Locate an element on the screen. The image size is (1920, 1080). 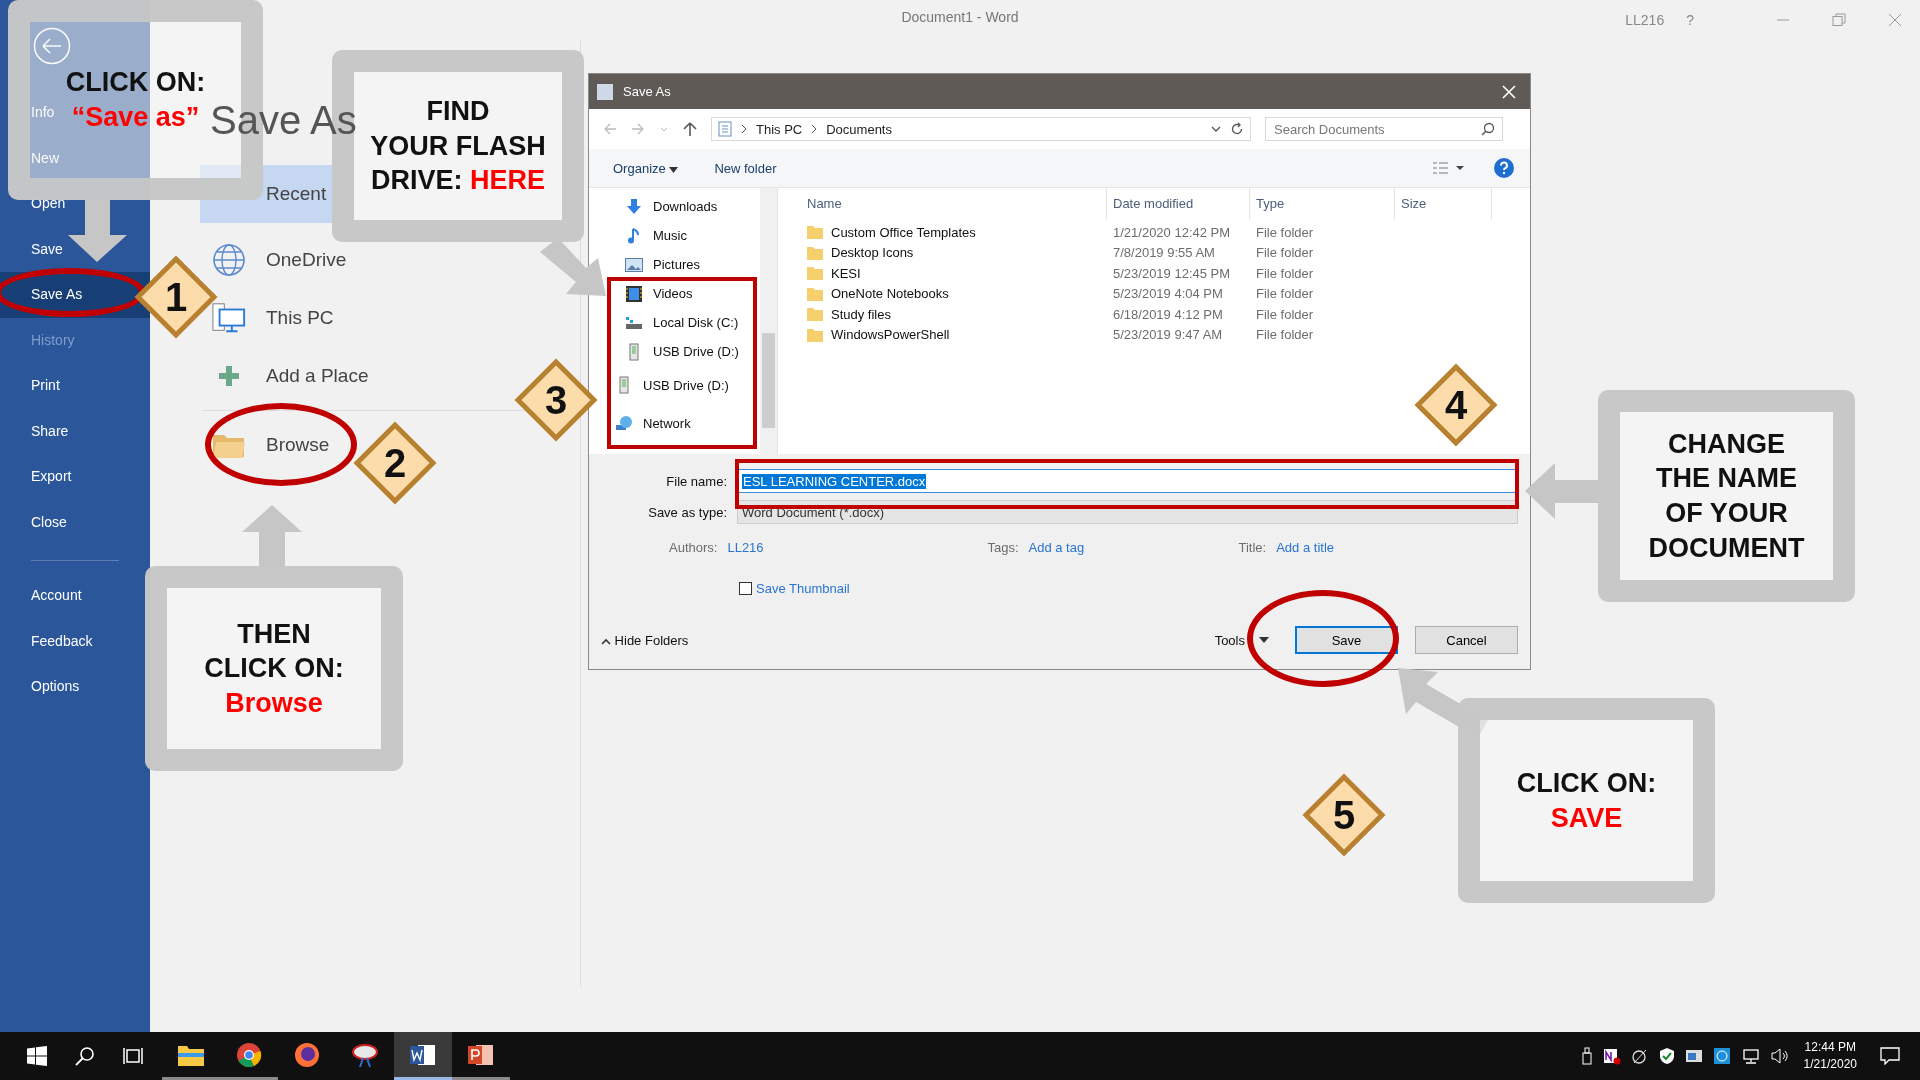
nav-item: Local Disk (C:) is located at coordinates (684, 322).